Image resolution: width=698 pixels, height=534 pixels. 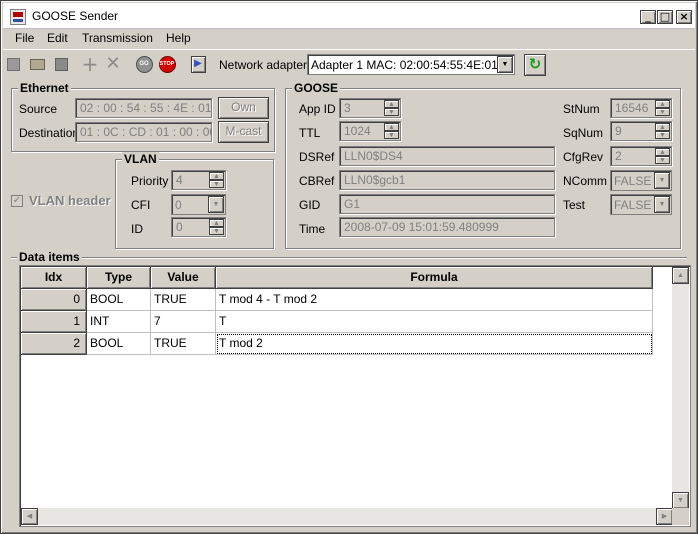 I want to click on maximize-button: □, so click(x=665, y=17).